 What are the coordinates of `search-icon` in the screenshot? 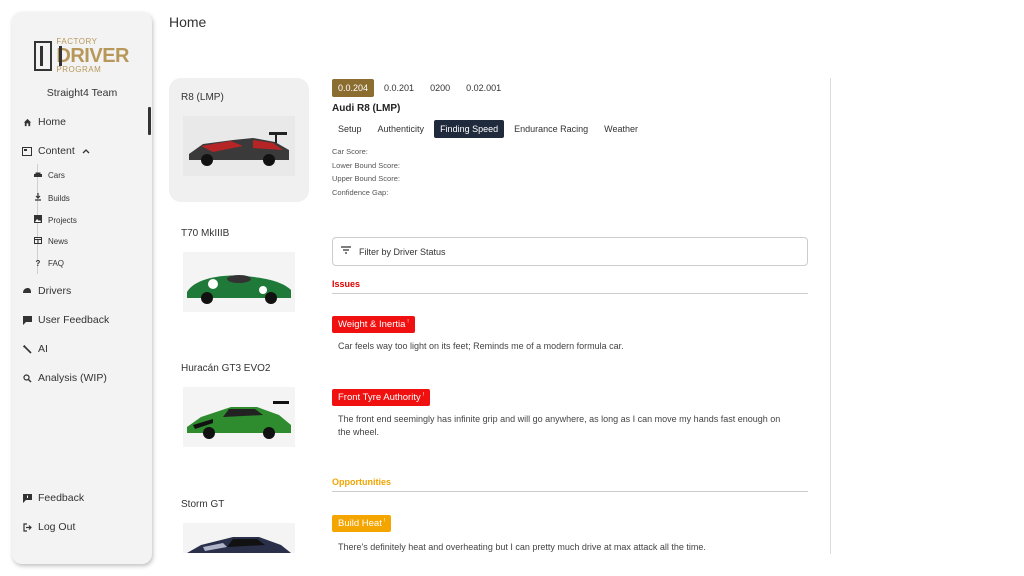 It's located at (27, 378).